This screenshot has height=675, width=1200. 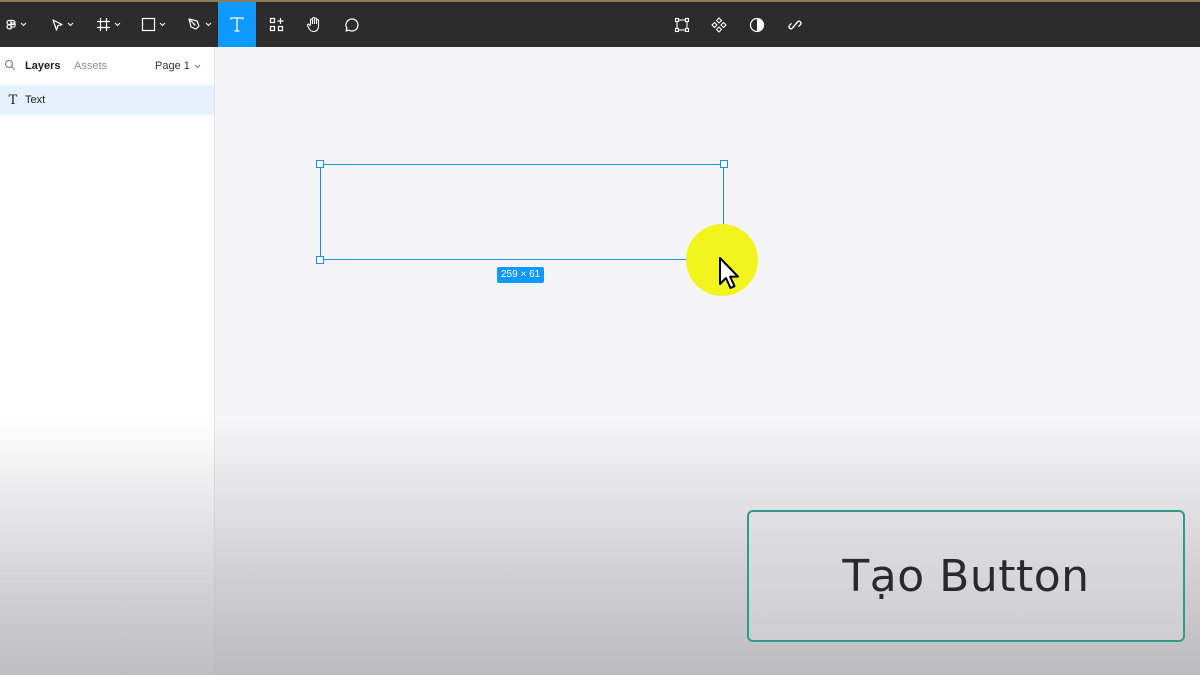 I want to click on link-button, so click(x=795, y=24).